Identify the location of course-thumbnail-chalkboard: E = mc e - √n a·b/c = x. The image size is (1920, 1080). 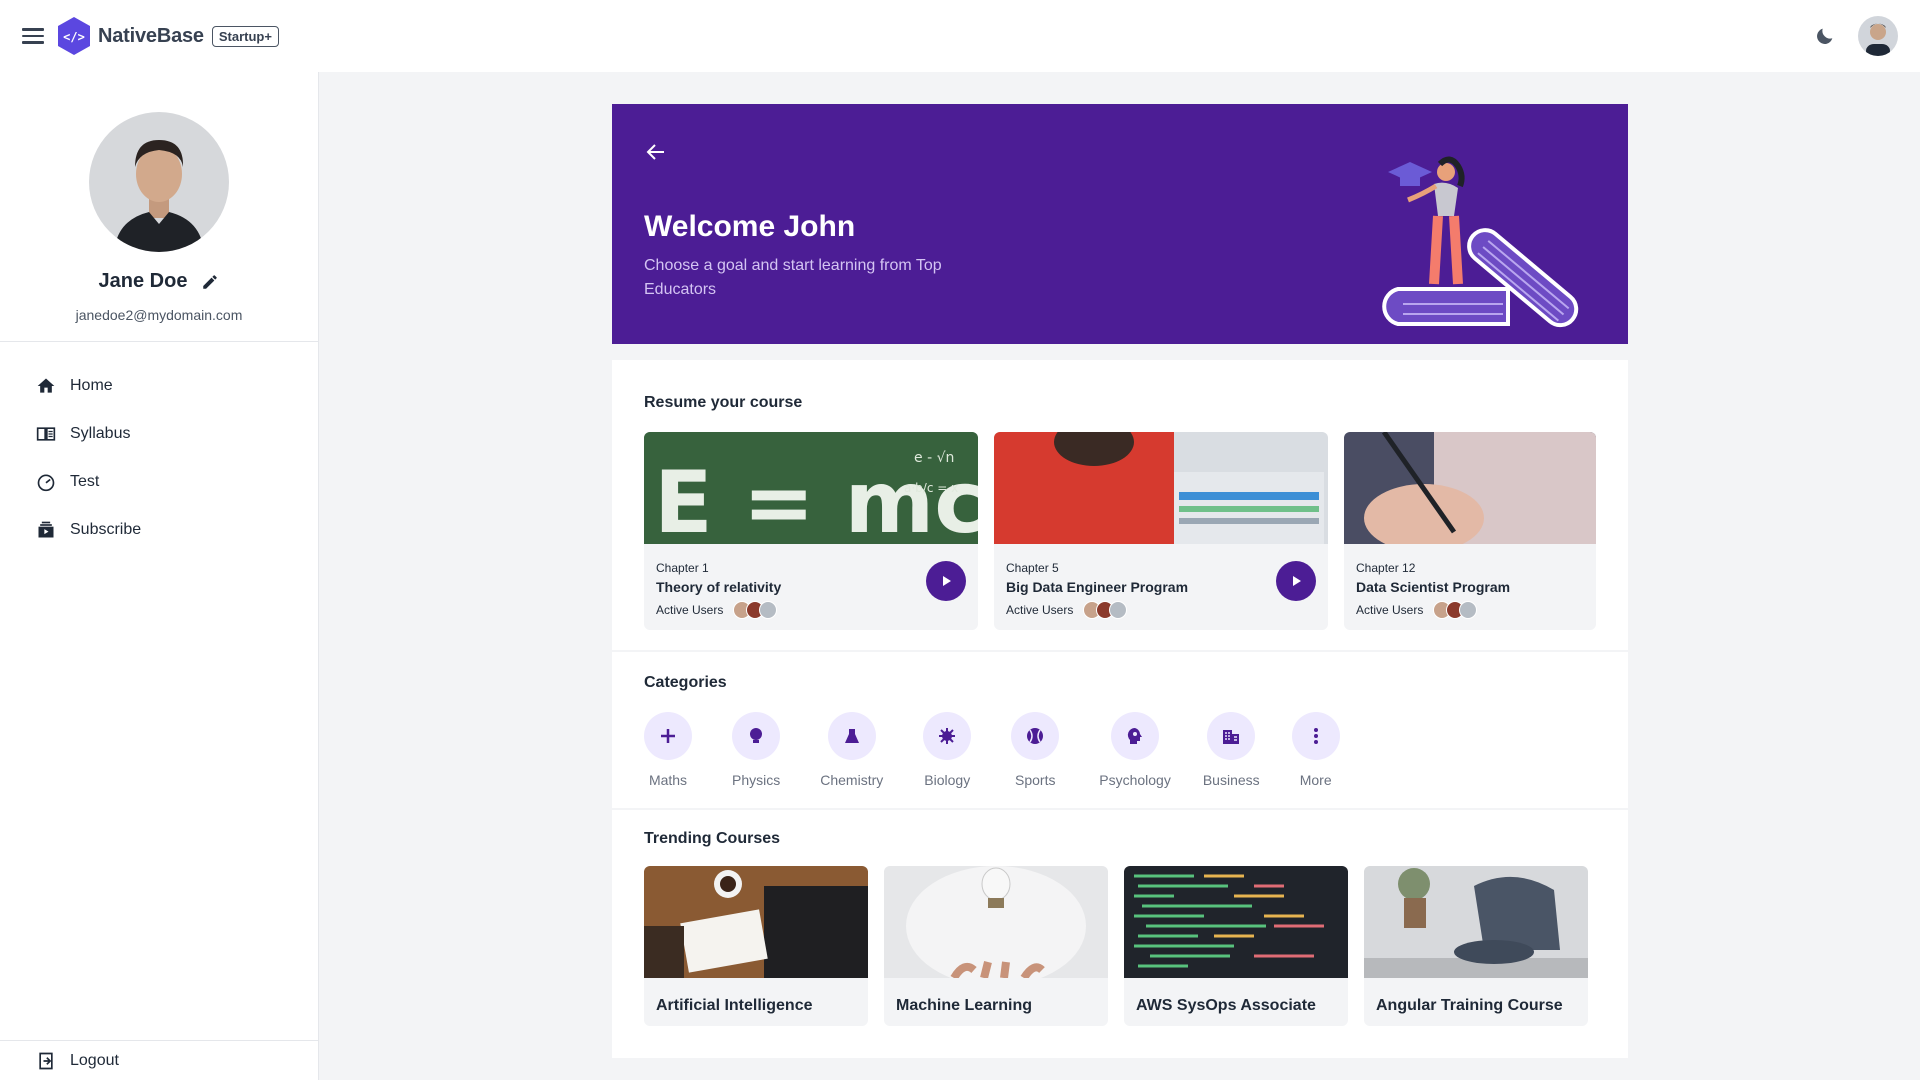
(811, 492).